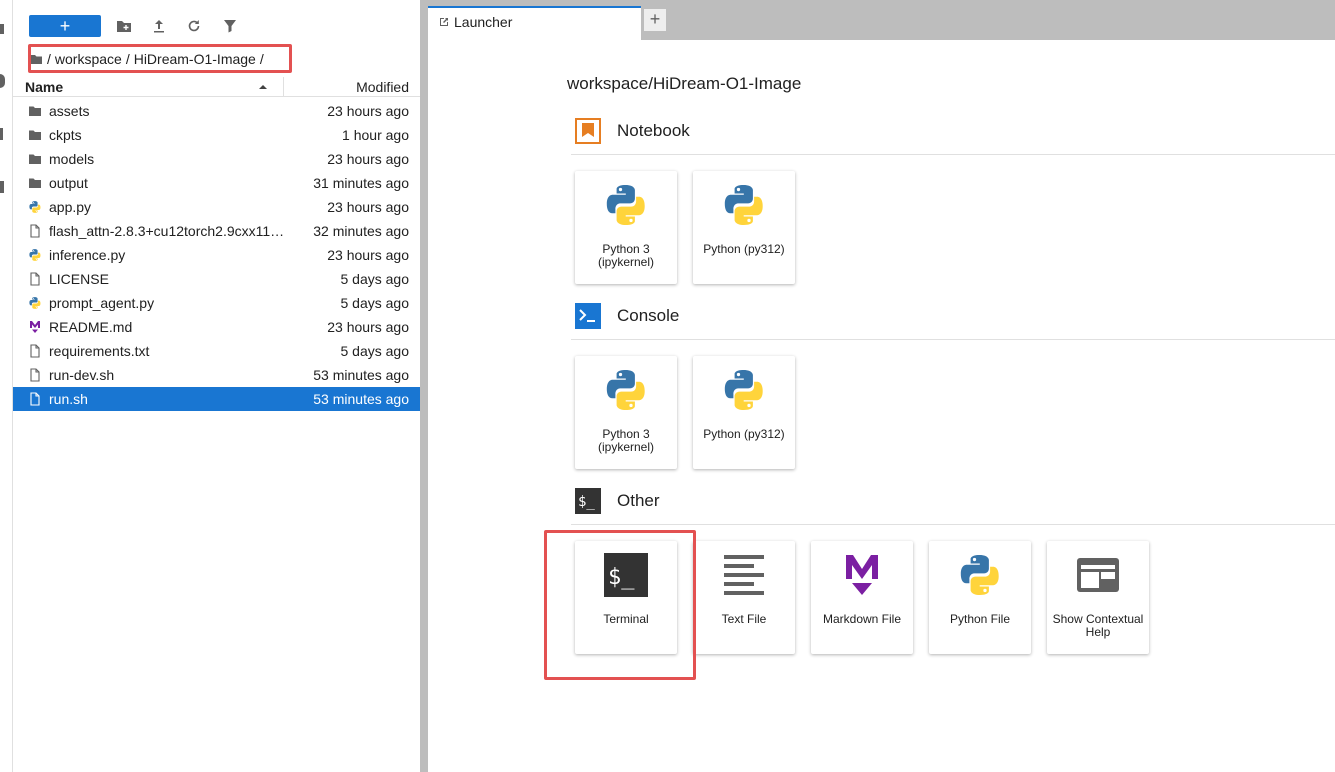  Describe the element at coordinates (283, 87) in the screenshot. I see `column-divider` at that location.